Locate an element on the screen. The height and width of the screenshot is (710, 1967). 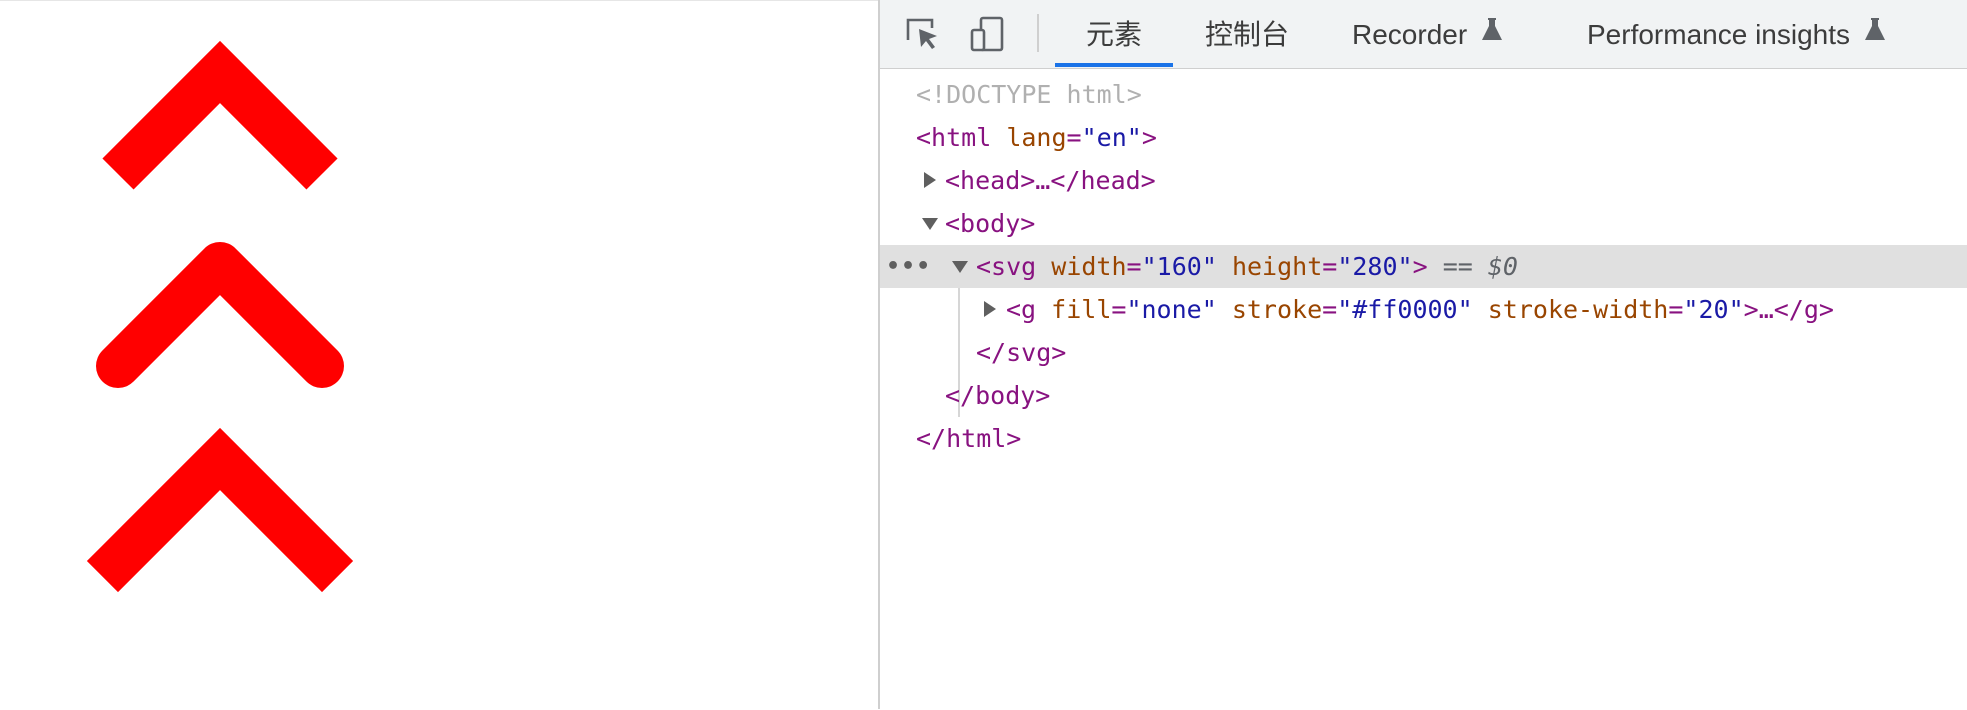
tab-performance-insights: Performance insights is located at coordinates (1736, 33).